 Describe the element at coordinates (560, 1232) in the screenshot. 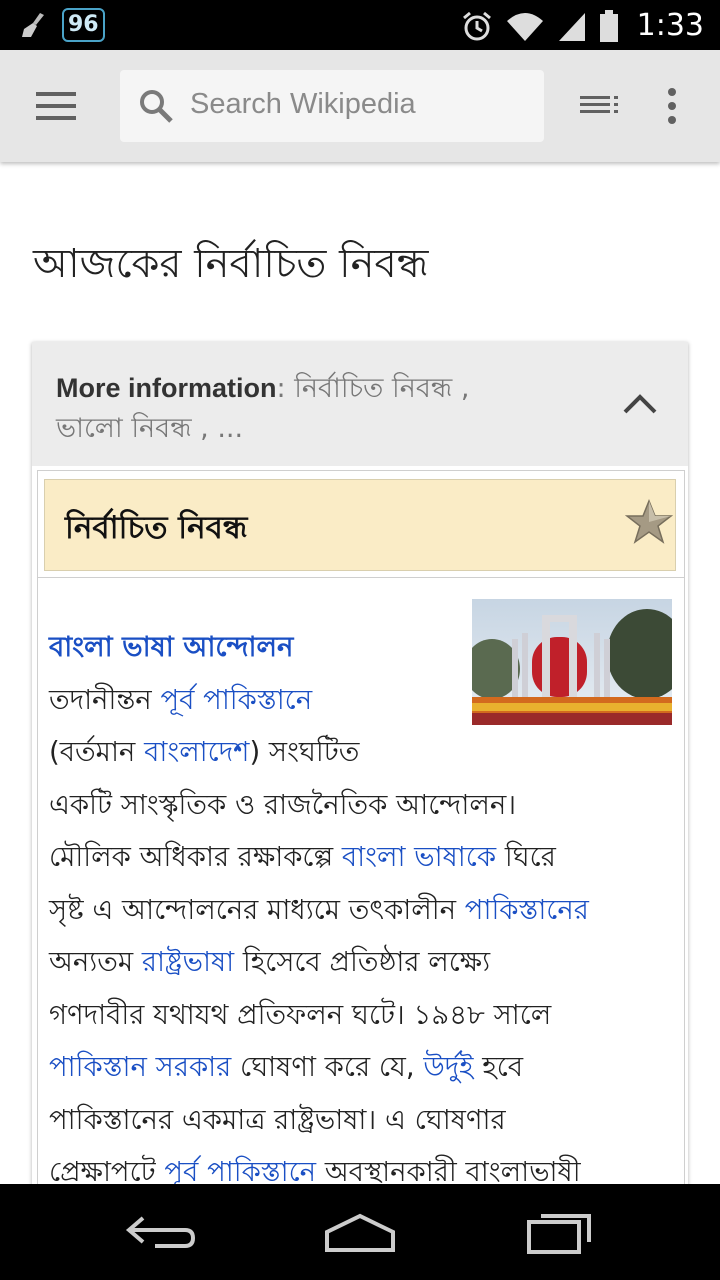

I see `recents-icon` at that location.